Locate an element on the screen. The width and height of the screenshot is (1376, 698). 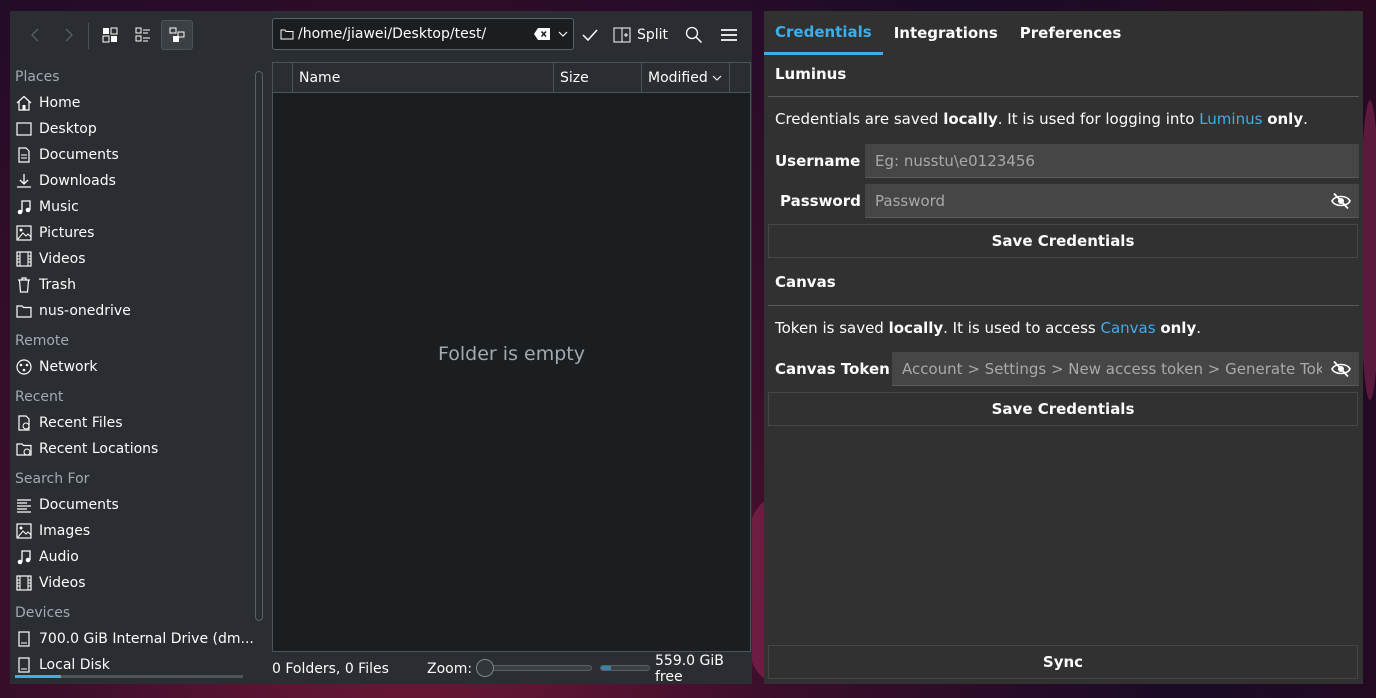
column-header-size: Size is located at coordinates (598, 77).